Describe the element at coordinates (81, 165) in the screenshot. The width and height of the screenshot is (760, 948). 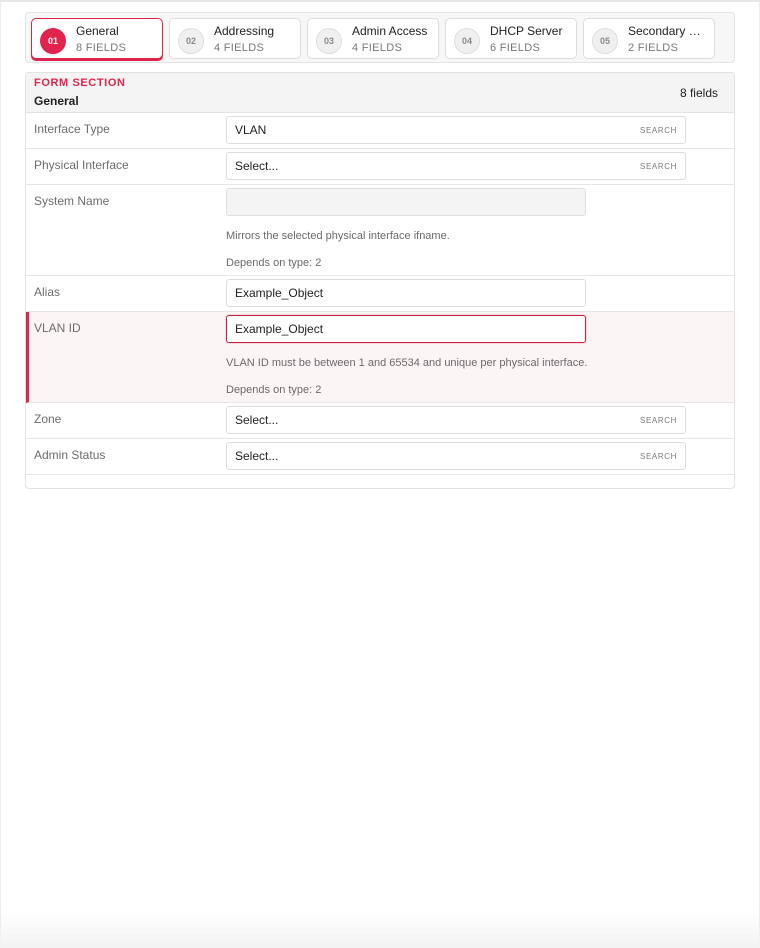
I see `field-label: Physical Interface` at that location.